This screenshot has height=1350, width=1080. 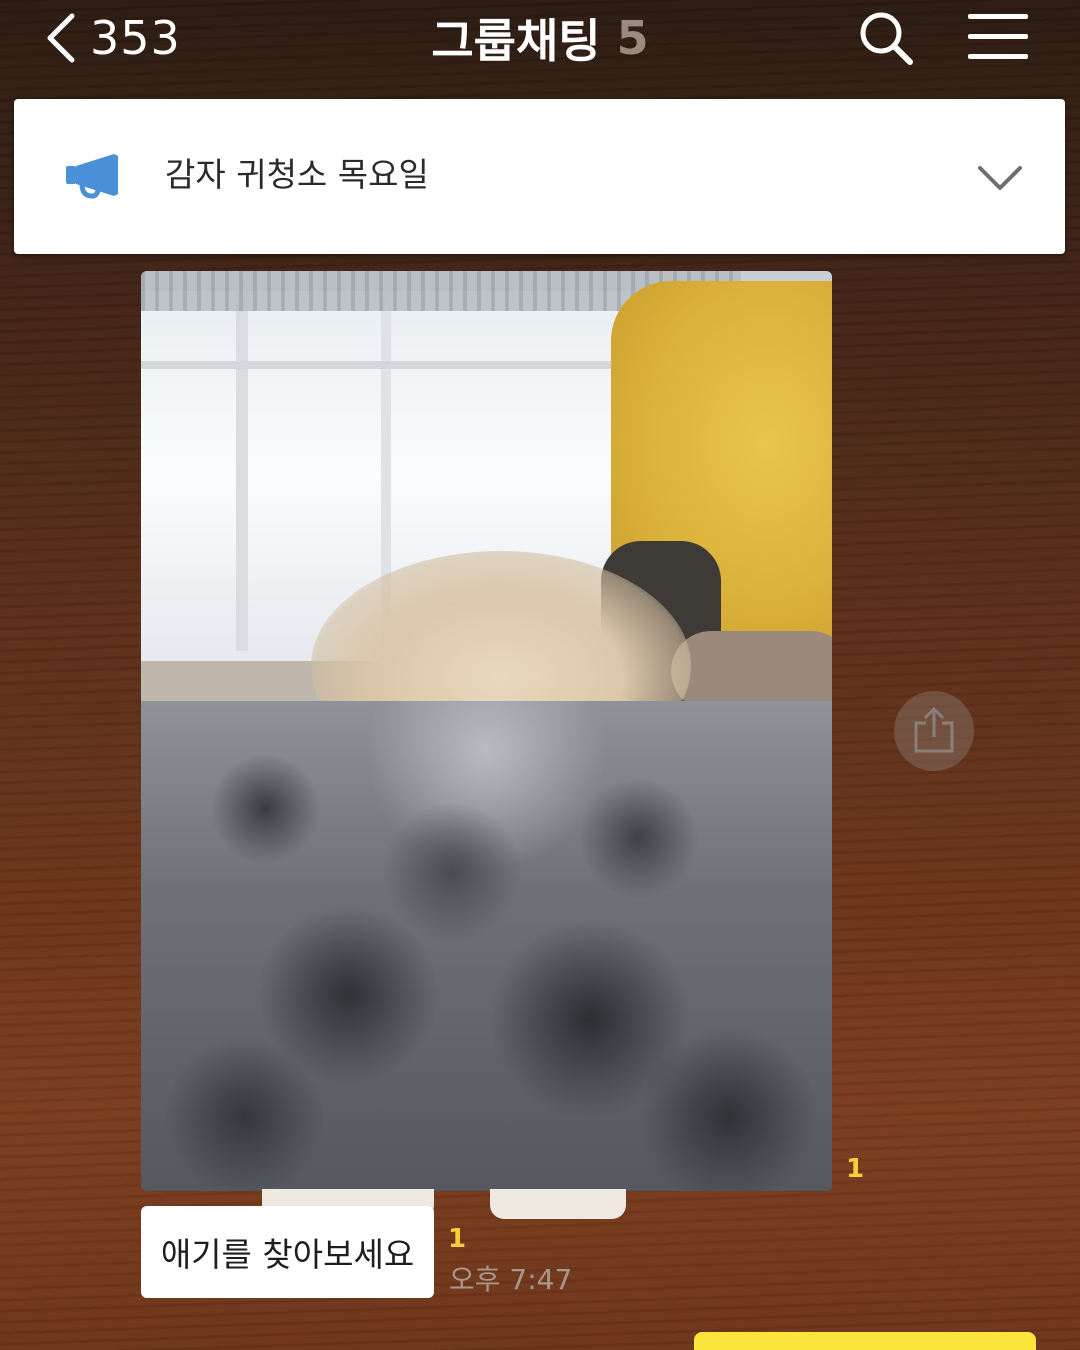 I want to click on member-count: 5, so click(x=632, y=38).